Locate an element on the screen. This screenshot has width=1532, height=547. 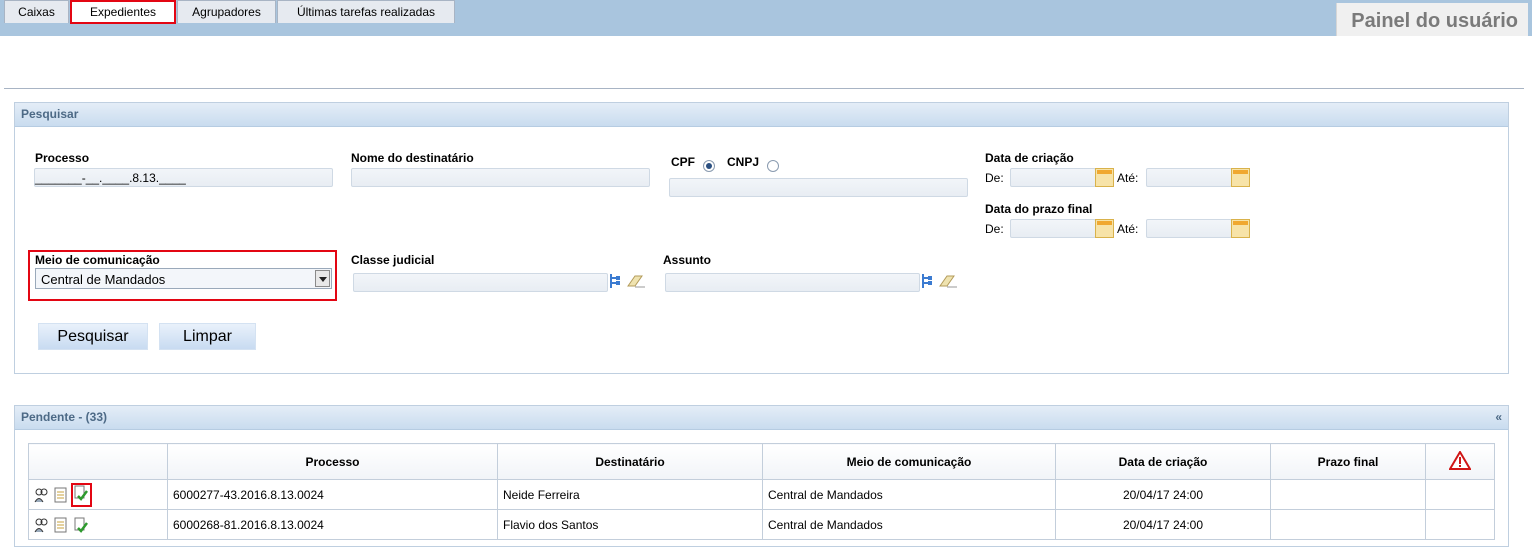
data-prazo-de-input is located at coordinates (1053, 228).